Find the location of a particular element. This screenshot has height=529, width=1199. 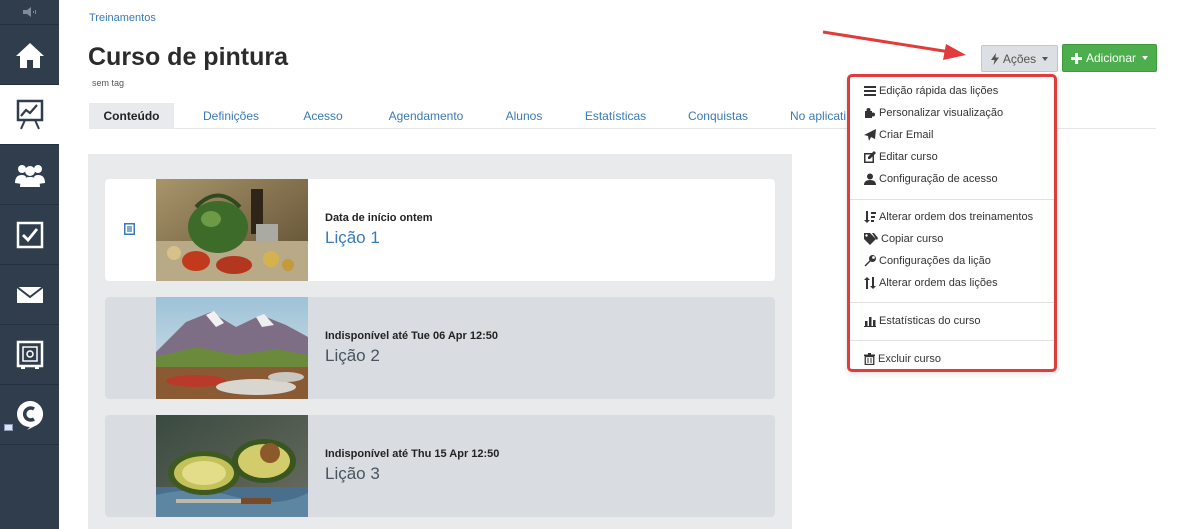

user-icon is located at coordinates (870, 179).